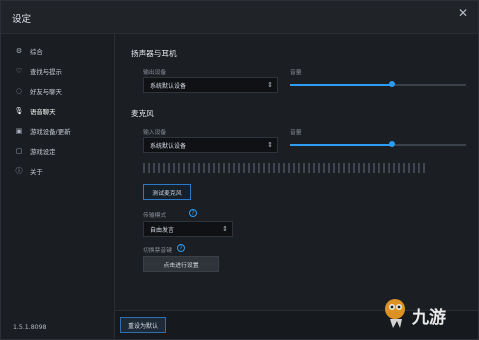 The width and height of the screenshot is (479, 340). What do you see at coordinates (43, 111) in the screenshot?
I see `sidebar-item-label: 语音聊天` at bounding box center [43, 111].